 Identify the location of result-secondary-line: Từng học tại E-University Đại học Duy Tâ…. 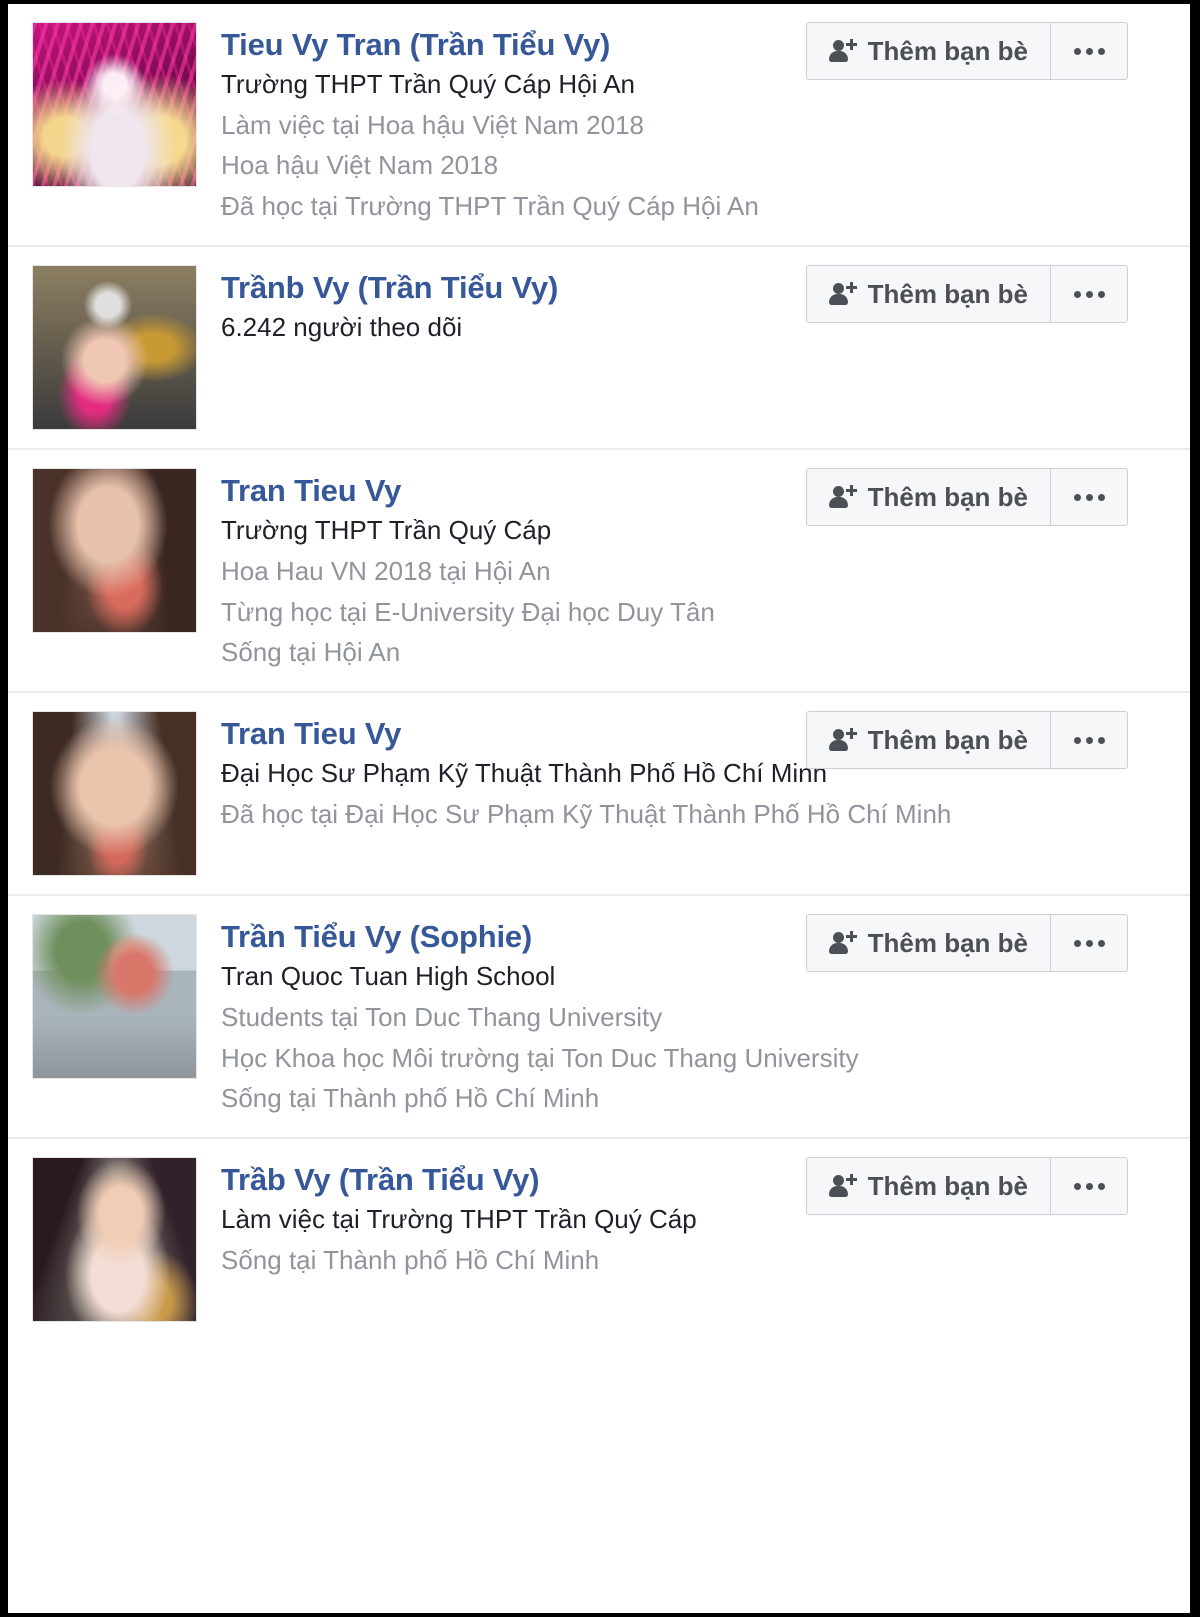
(468, 611).